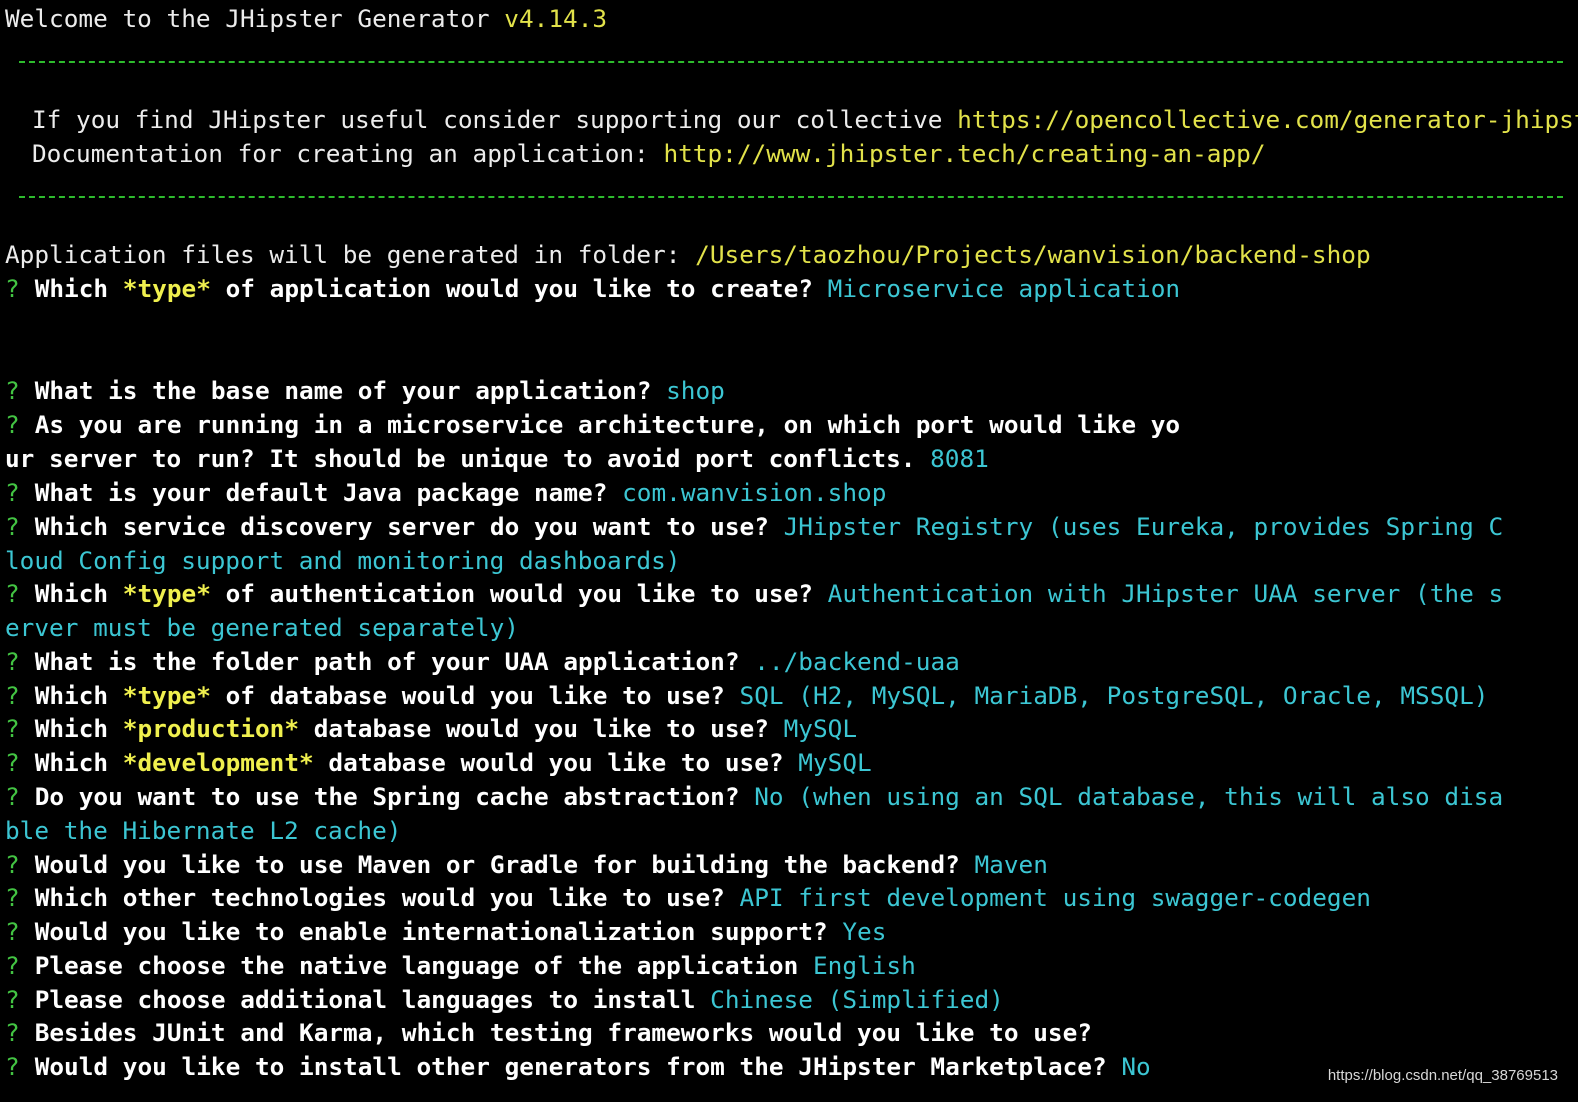 This screenshot has width=1578, height=1102. Describe the element at coordinates (519, 593) in the screenshot. I see `prompt-question: of authentication would you like to use?` at that location.